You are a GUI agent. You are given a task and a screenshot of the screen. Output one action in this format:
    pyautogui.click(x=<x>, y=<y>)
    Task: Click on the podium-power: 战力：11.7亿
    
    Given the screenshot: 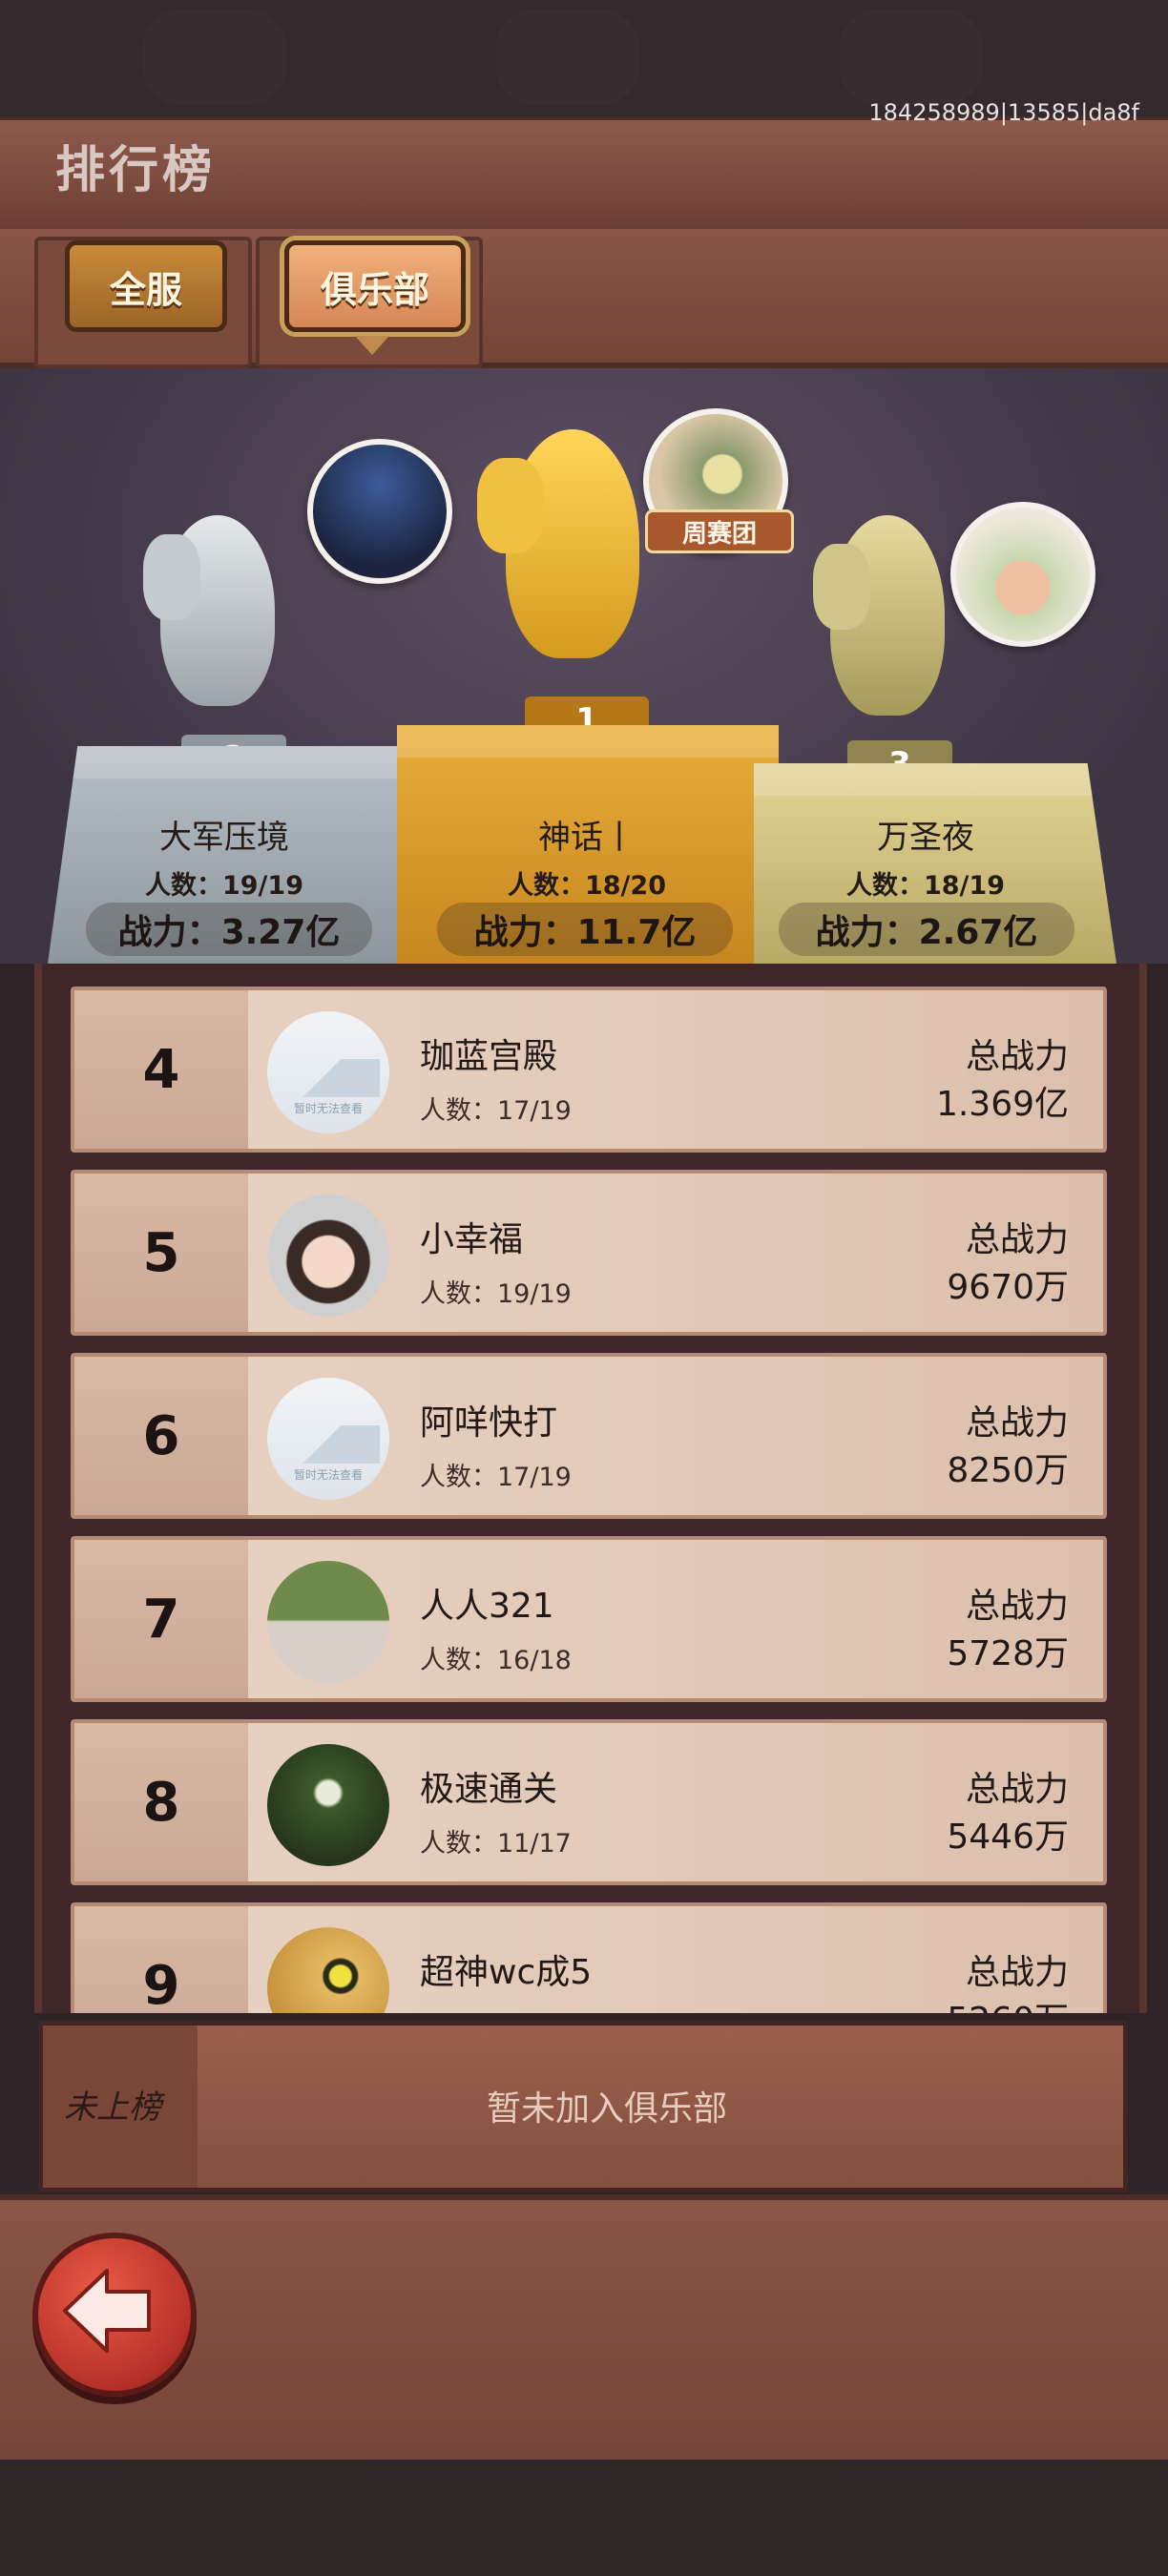 What is the action you would take?
    pyautogui.click(x=585, y=929)
    